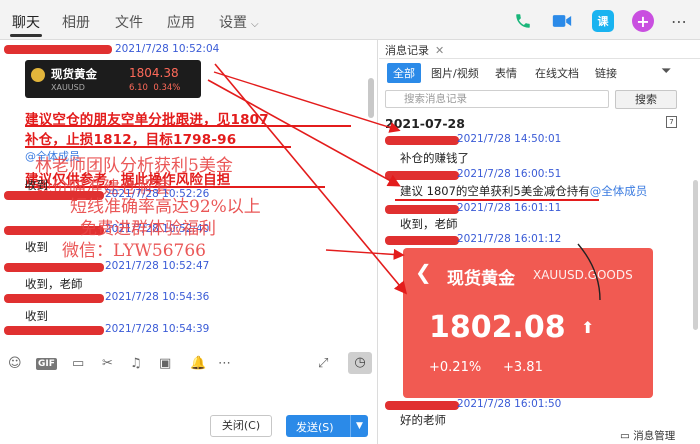  Describe the element at coordinates (26, 24) in the screenshot. I see `tab-chat: 聊天` at that location.